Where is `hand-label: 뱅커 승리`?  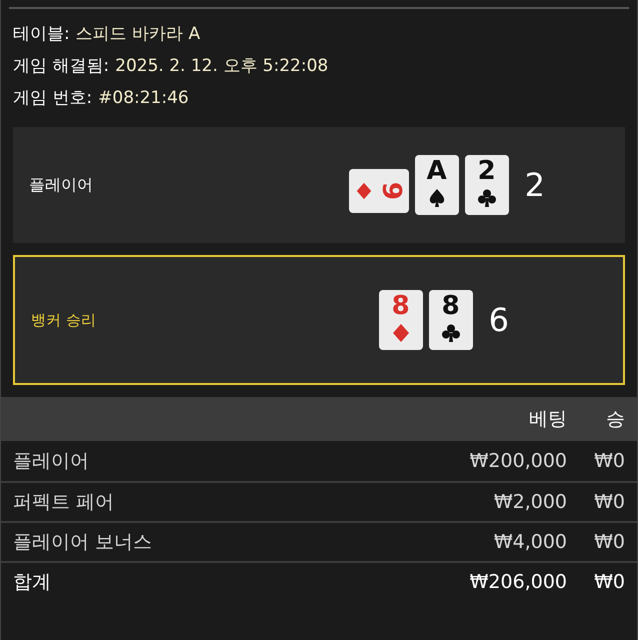
hand-label: 뱅커 승리 is located at coordinates (64, 320).